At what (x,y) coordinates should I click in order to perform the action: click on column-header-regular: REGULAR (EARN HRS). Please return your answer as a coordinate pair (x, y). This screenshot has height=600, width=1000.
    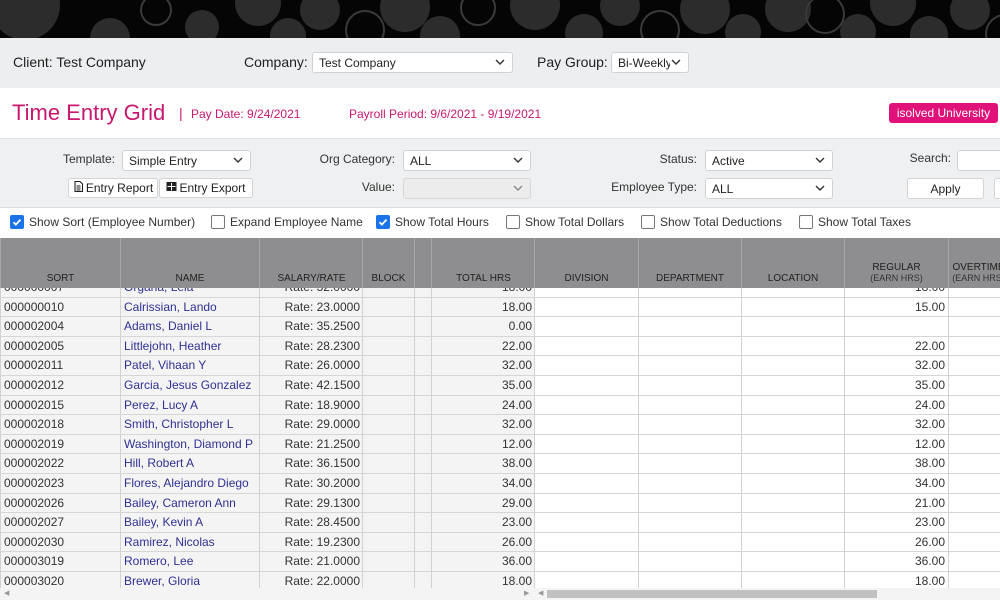
    Looking at the image, I should click on (896, 263).